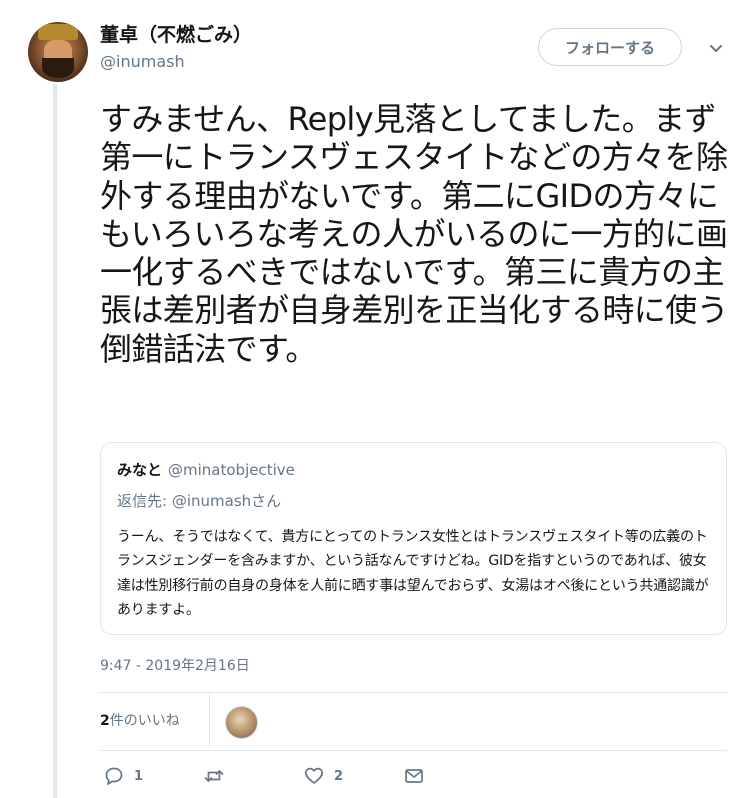  What do you see at coordinates (58, 32) in the screenshot?
I see `avatar-hat` at bounding box center [58, 32].